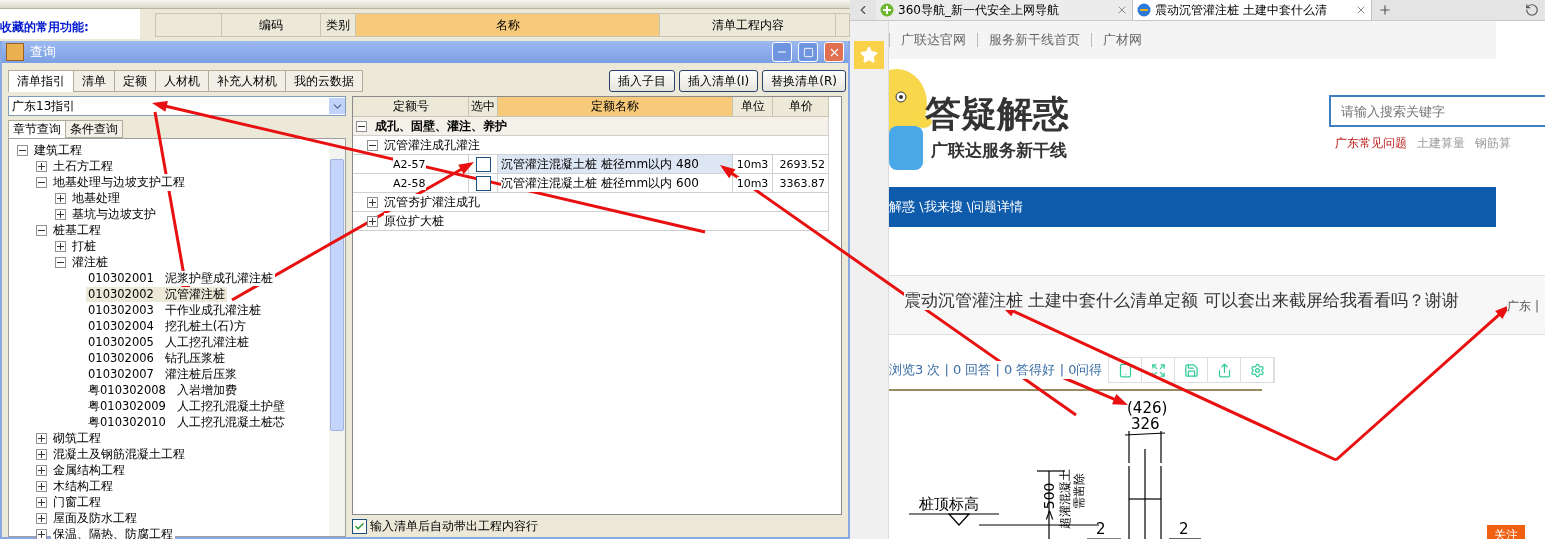  What do you see at coordinates (1523, 306) in the screenshot?
I see `region-label: 广东 |` at bounding box center [1523, 306].